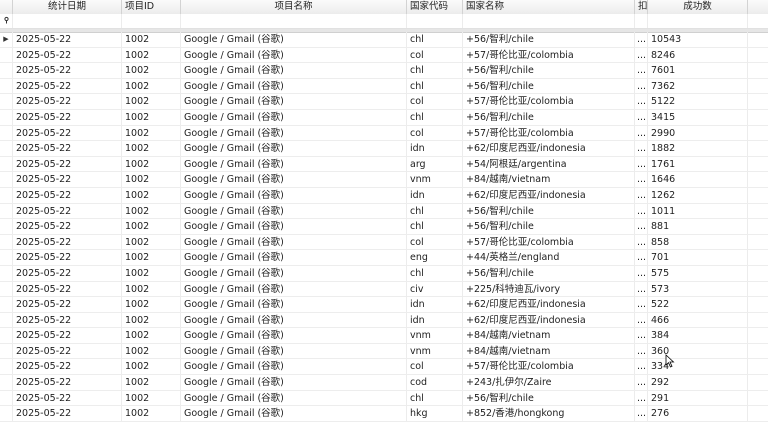  I want to click on filter-pin-icon, so click(6, 21).